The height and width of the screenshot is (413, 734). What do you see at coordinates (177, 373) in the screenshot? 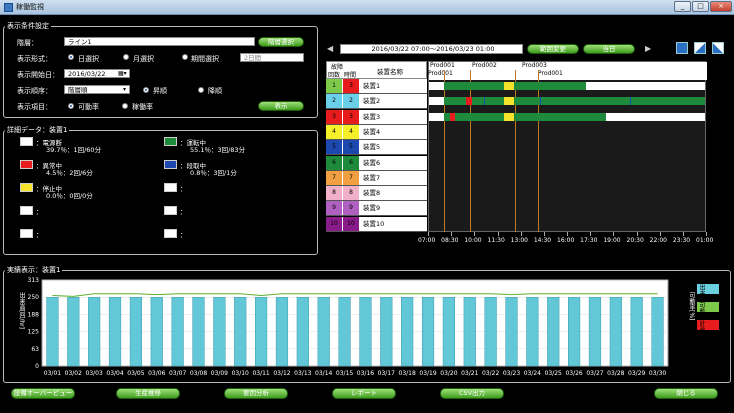
I see `x-tick-label: 03/07` at bounding box center [177, 373].